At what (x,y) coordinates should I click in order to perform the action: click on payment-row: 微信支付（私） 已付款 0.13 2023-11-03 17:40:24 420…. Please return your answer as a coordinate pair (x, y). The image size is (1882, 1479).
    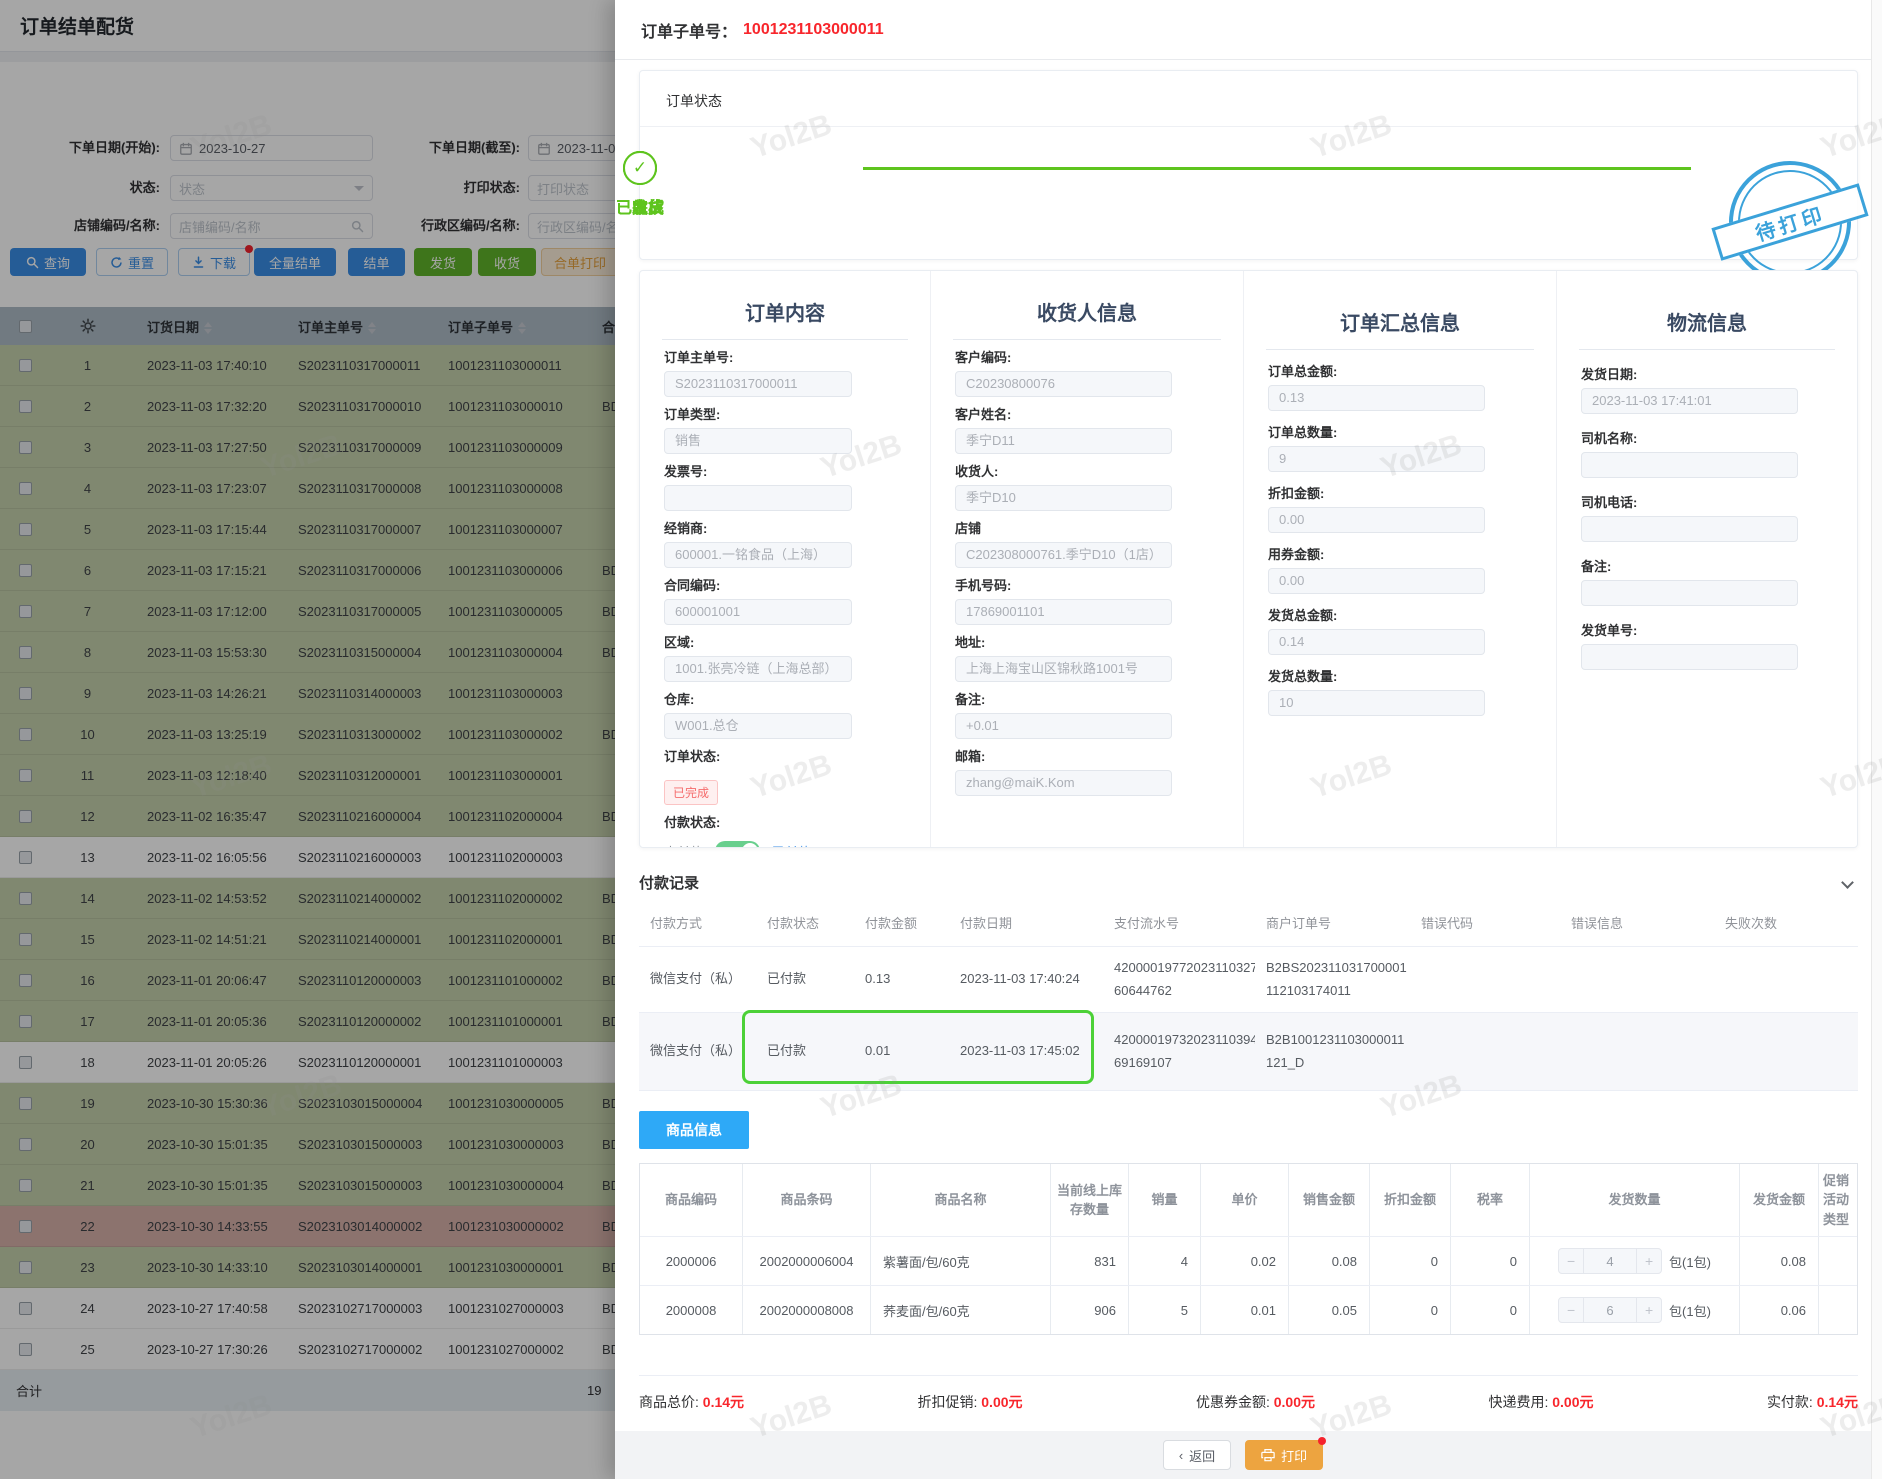
    Looking at the image, I should click on (1248, 980).